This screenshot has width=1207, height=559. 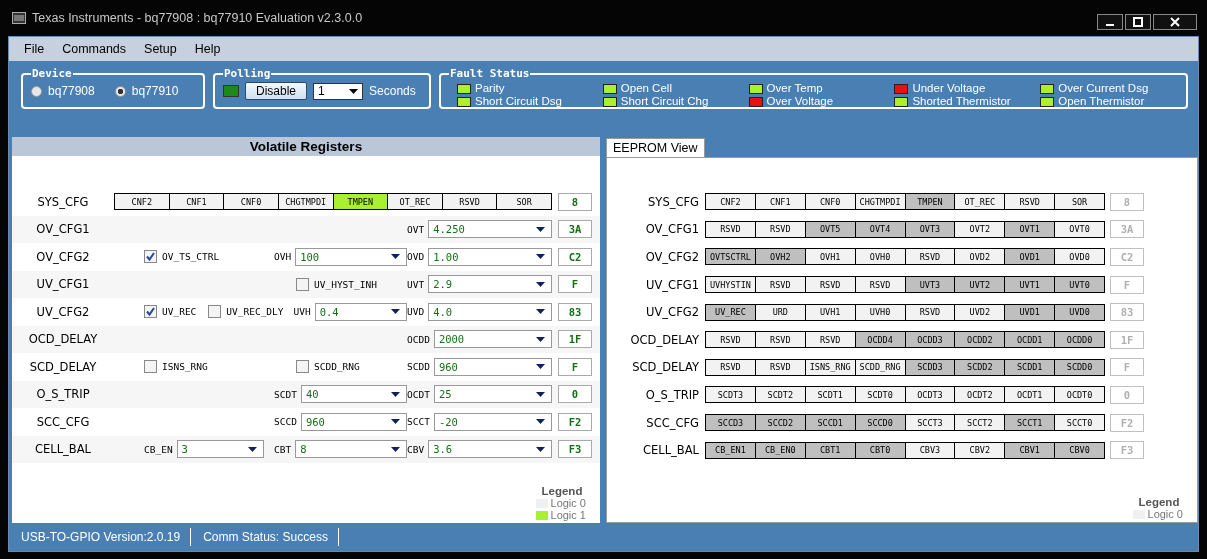 What do you see at coordinates (34, 49) in the screenshot?
I see `menu-item: File` at bounding box center [34, 49].